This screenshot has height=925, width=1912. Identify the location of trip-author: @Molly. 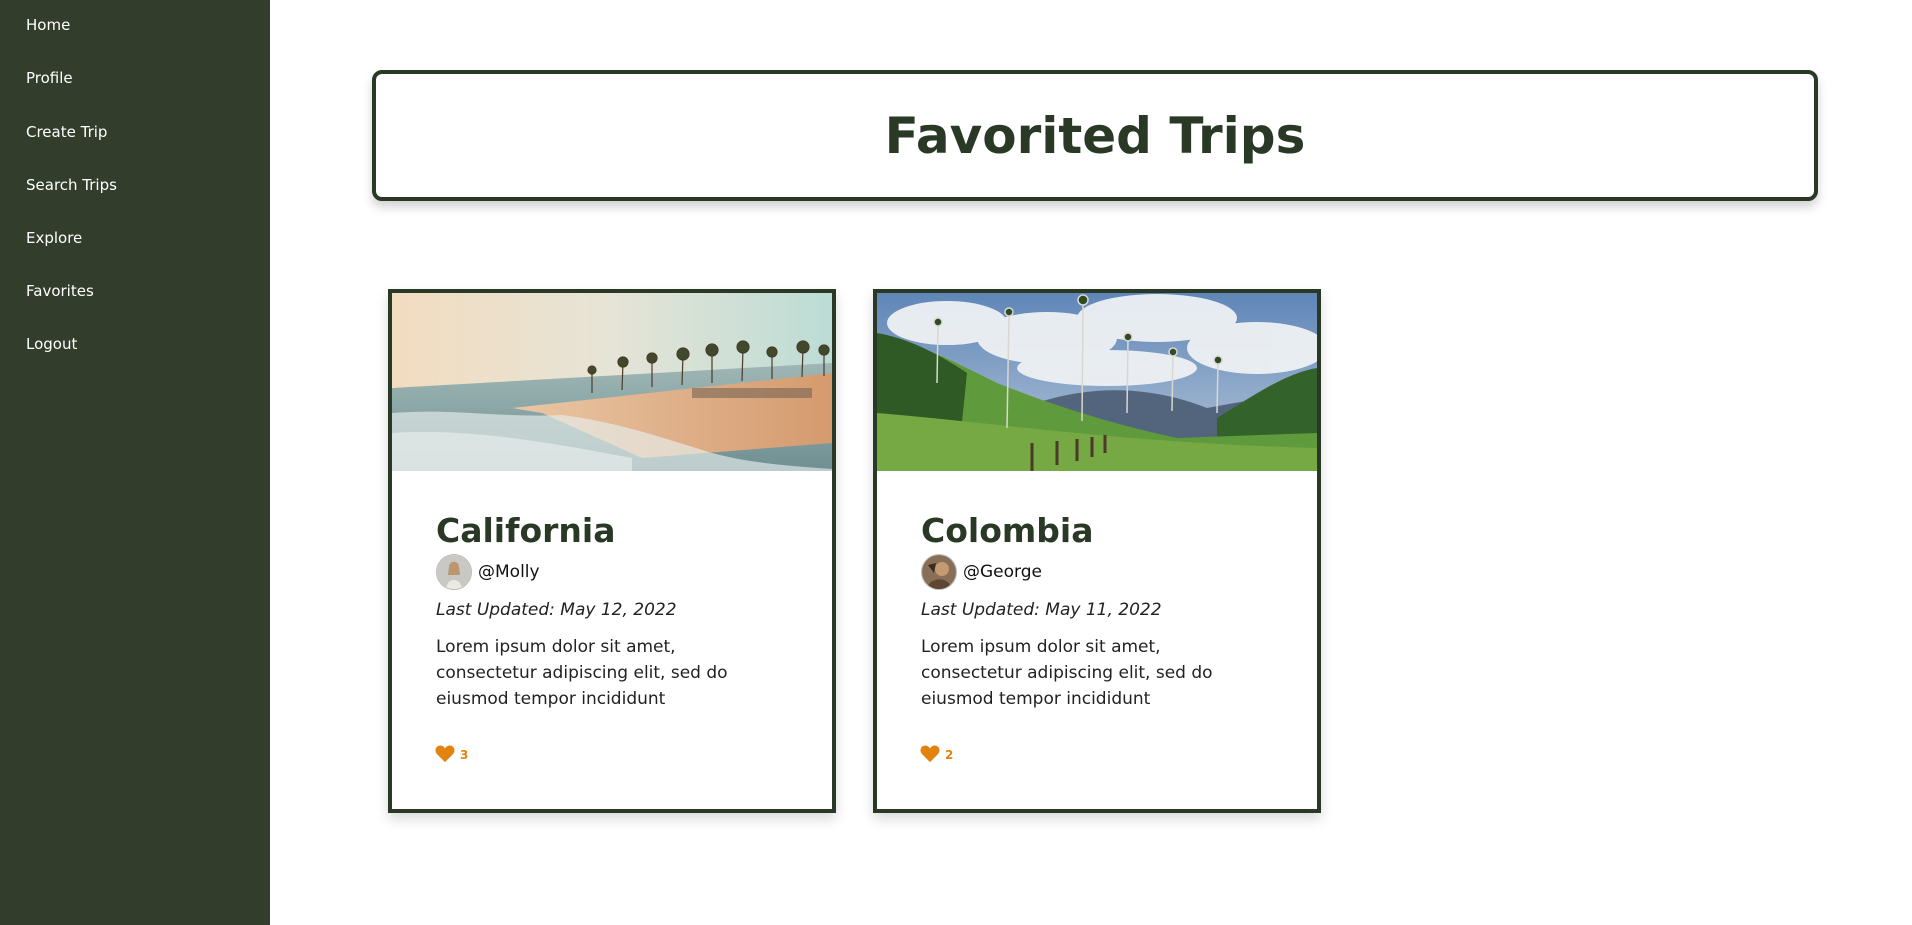
(488, 572).